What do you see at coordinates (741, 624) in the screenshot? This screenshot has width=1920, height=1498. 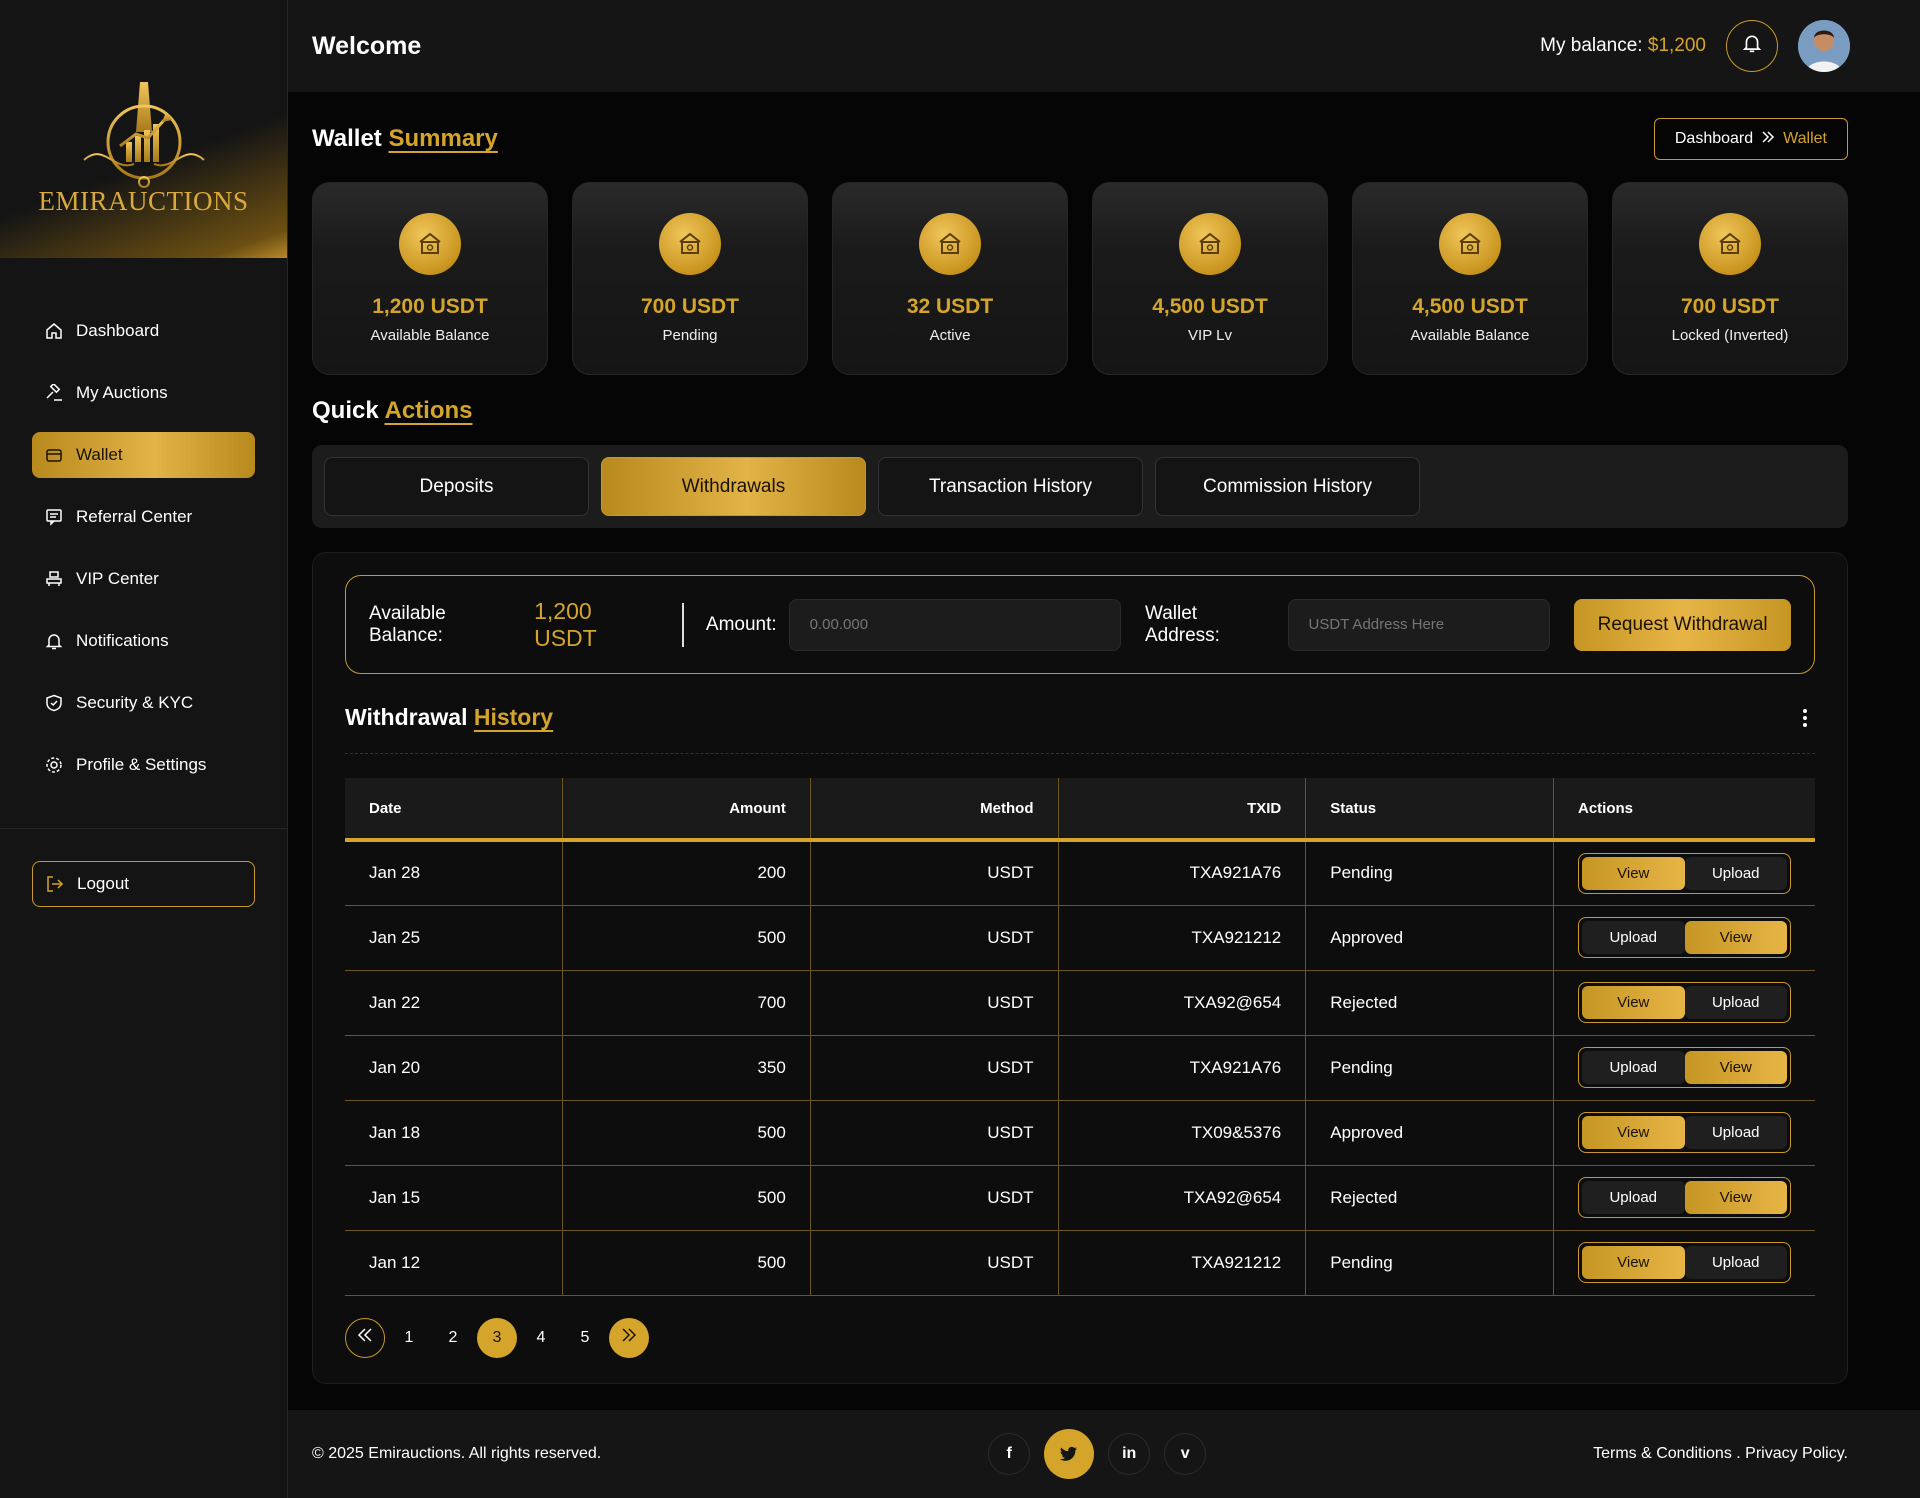 I see `amount-label: Amount:` at bounding box center [741, 624].